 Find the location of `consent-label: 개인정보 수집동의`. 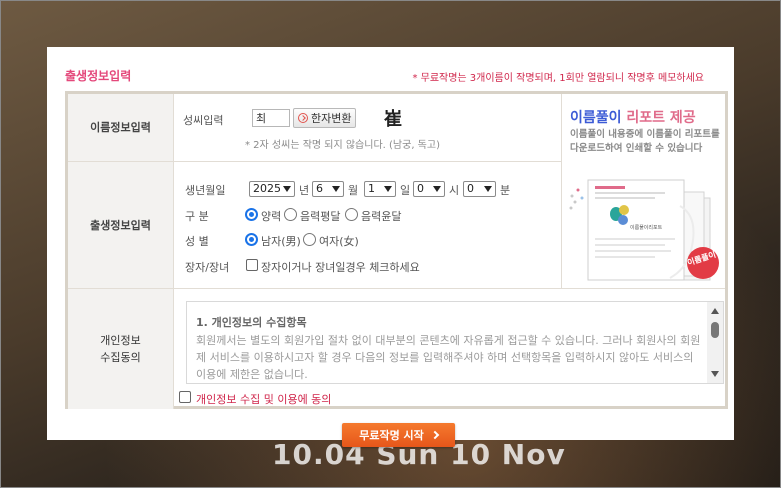

consent-label: 개인정보 수집동의 is located at coordinates (121, 349).